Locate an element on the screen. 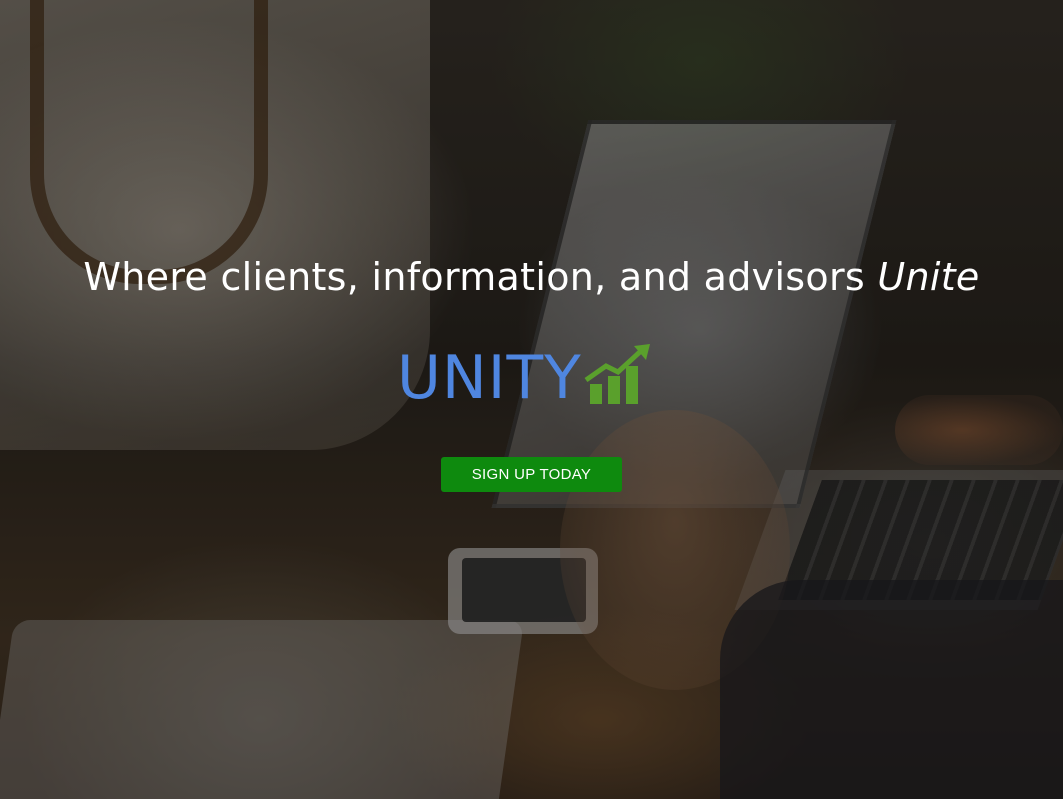 The width and height of the screenshot is (1063, 799). logo-text: UNITY is located at coordinates (489, 378).